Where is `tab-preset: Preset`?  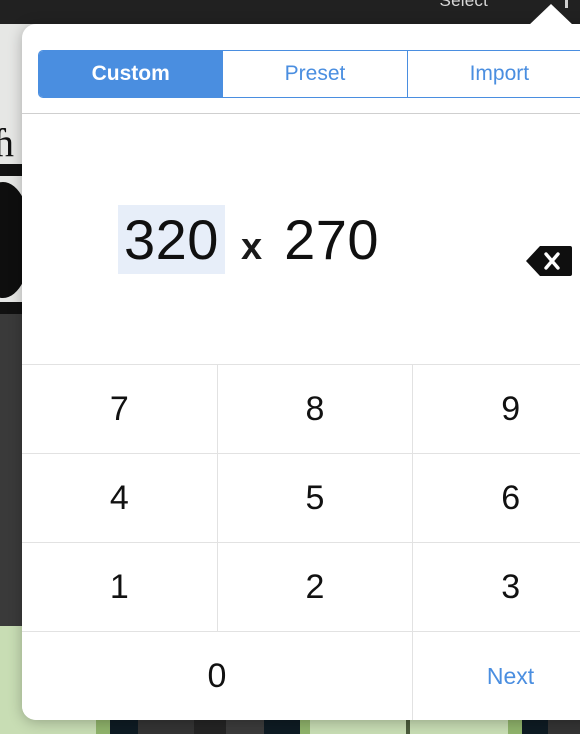
tab-preset: Preset is located at coordinates (315, 74).